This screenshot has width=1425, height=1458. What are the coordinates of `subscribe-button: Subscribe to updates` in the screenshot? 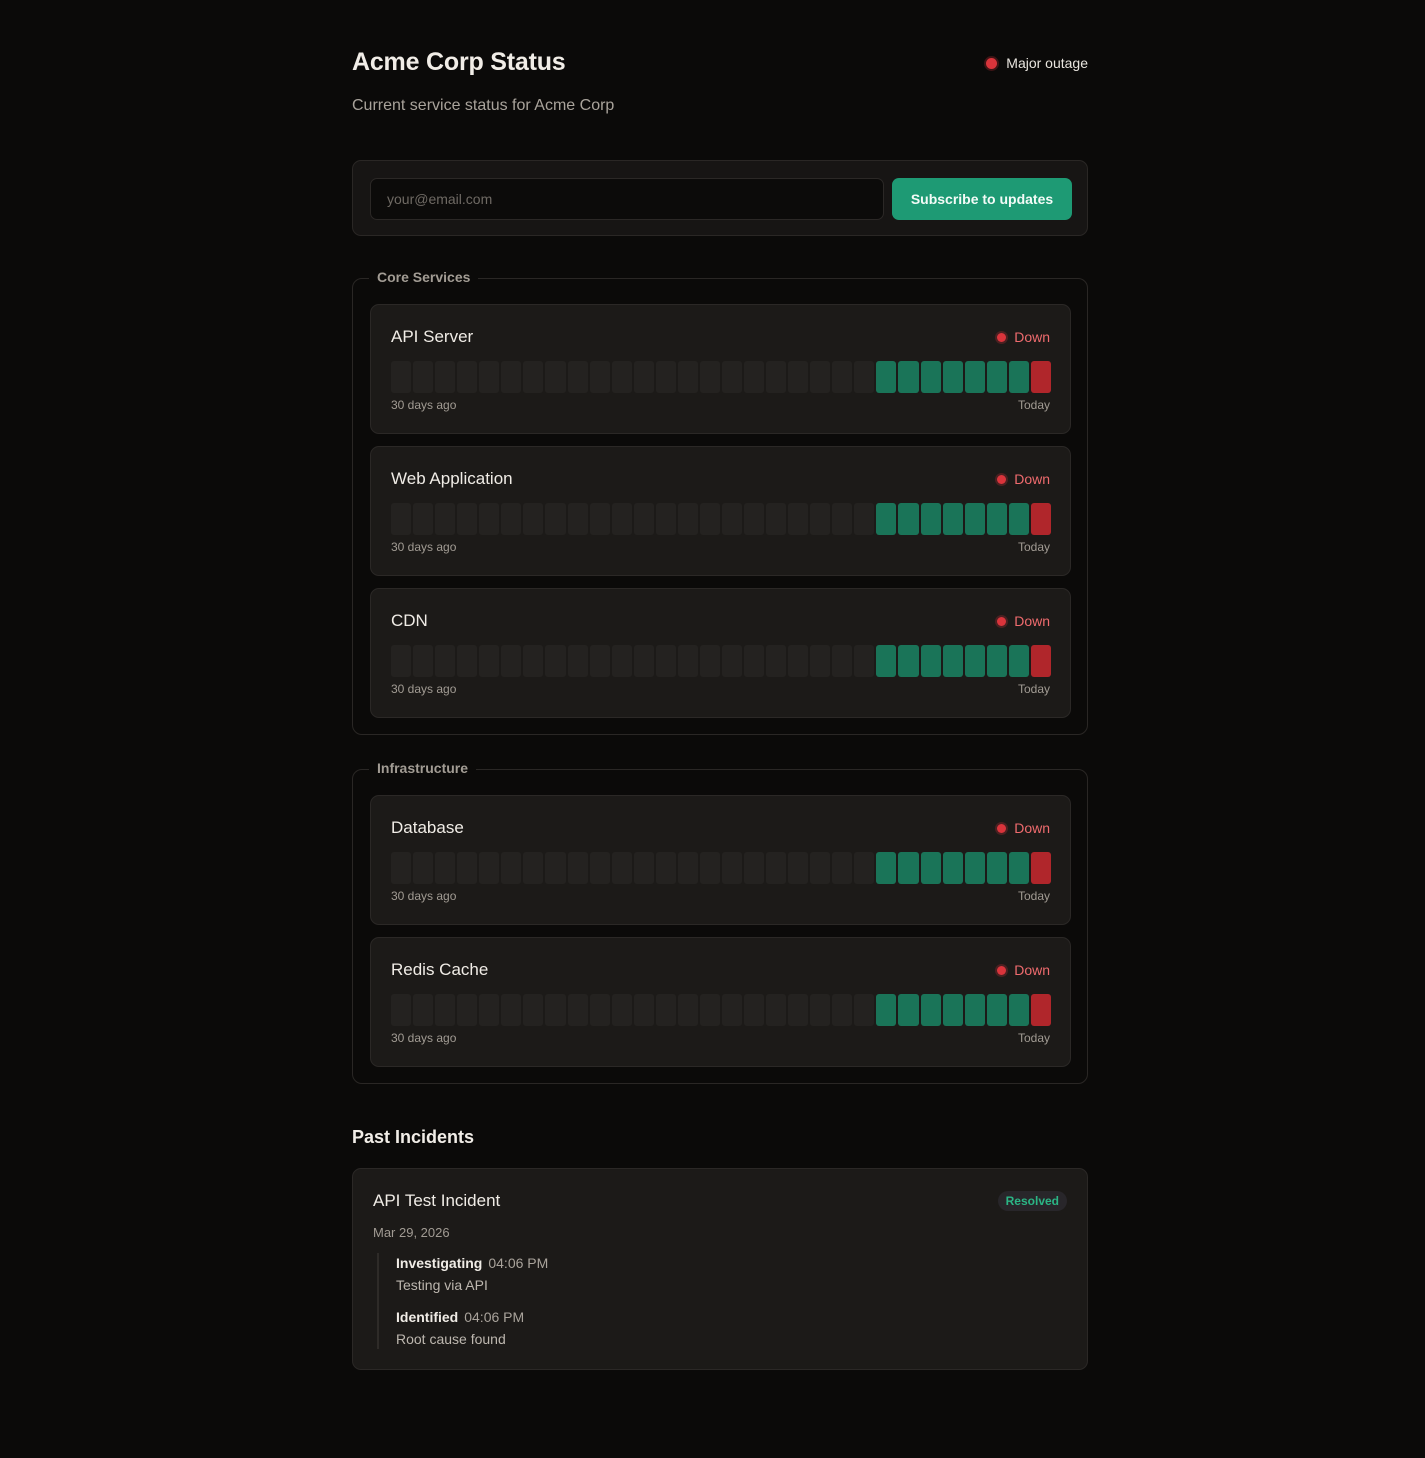 It's located at (982, 199).